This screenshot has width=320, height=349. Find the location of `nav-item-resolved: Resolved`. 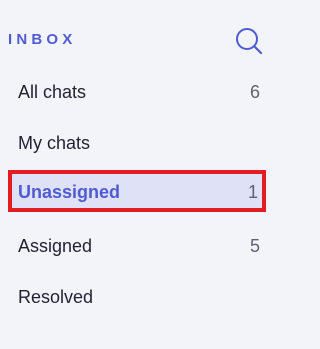

nav-item-resolved: Resolved is located at coordinates (141, 297).